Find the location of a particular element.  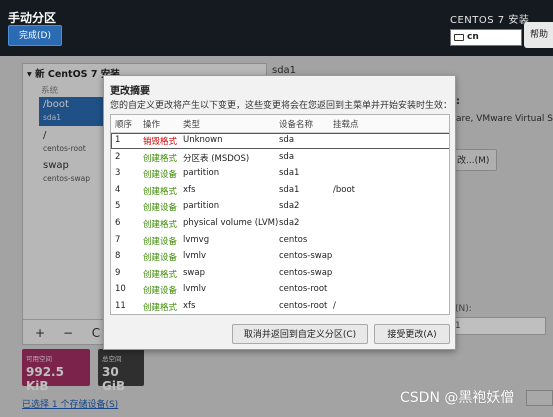

cell-order: 8 is located at coordinates (118, 256).